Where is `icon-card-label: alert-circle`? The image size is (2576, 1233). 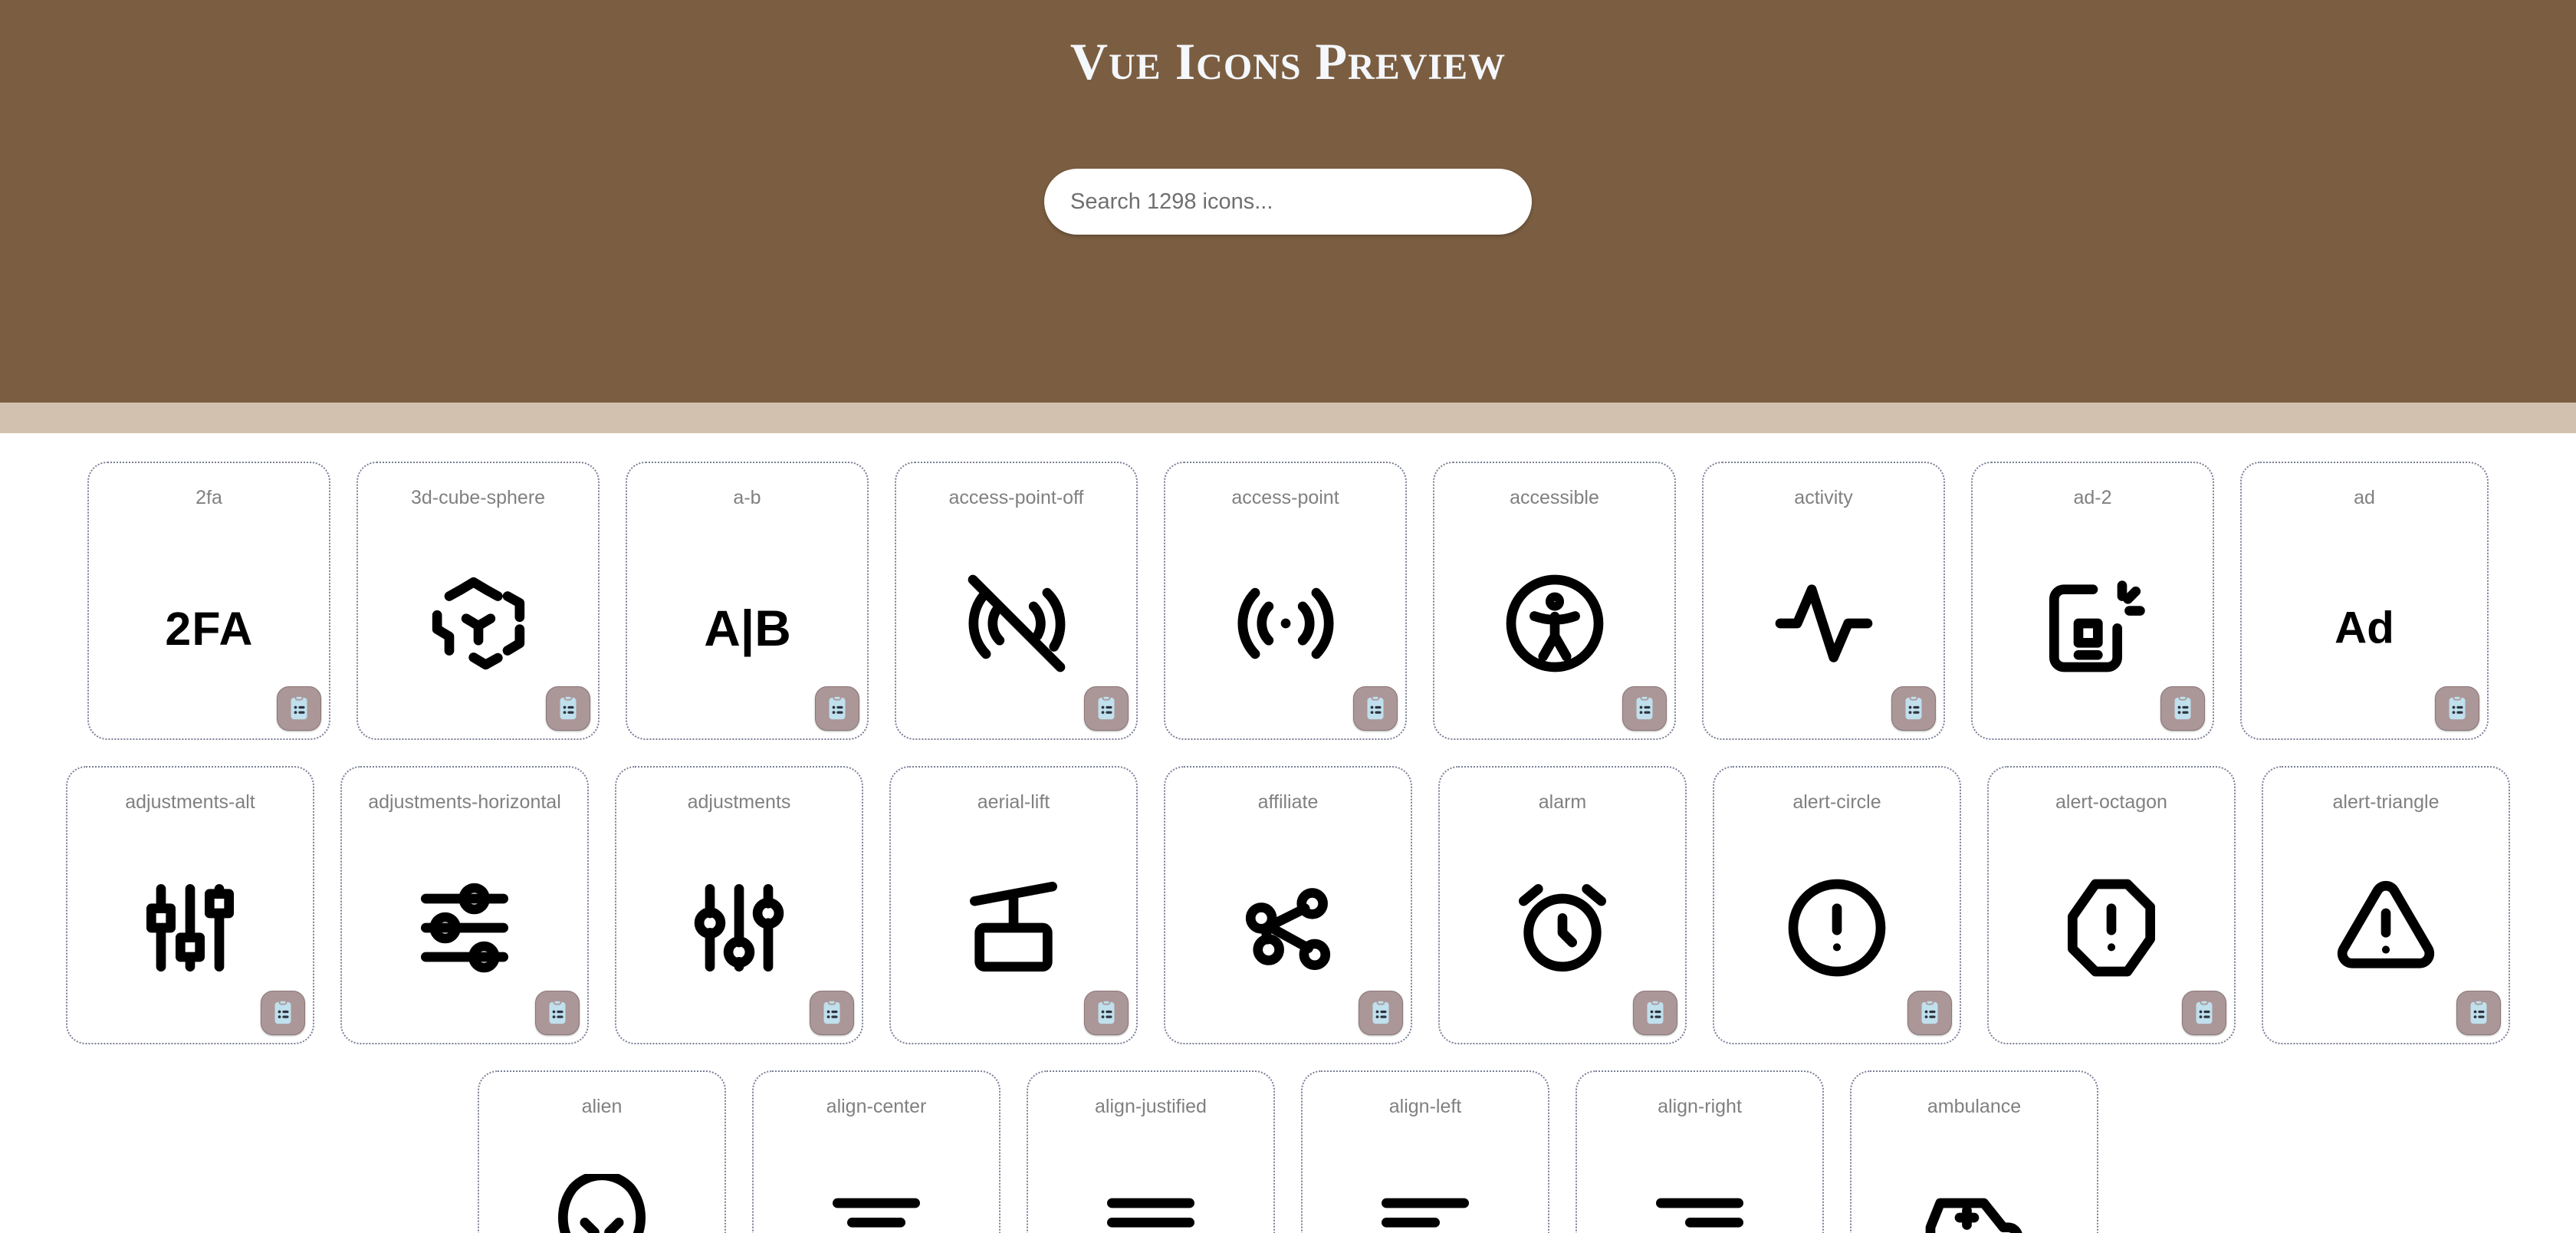
icon-card-label: alert-circle is located at coordinates (1836, 802).